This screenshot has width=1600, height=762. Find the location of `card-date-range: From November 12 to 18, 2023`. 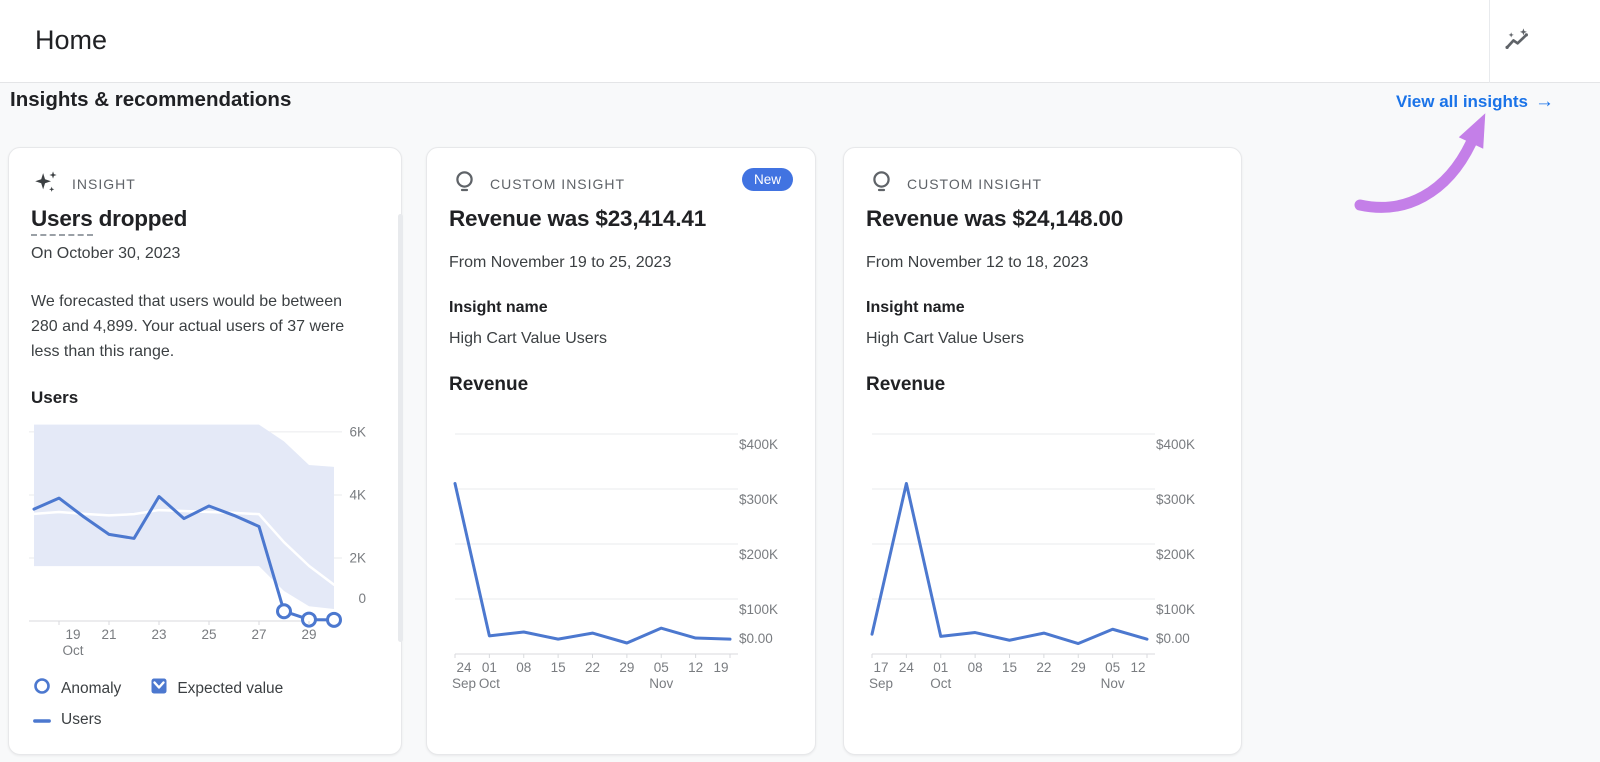

card-date-range: From November 12 to 18, 2023 is located at coordinates (977, 262).